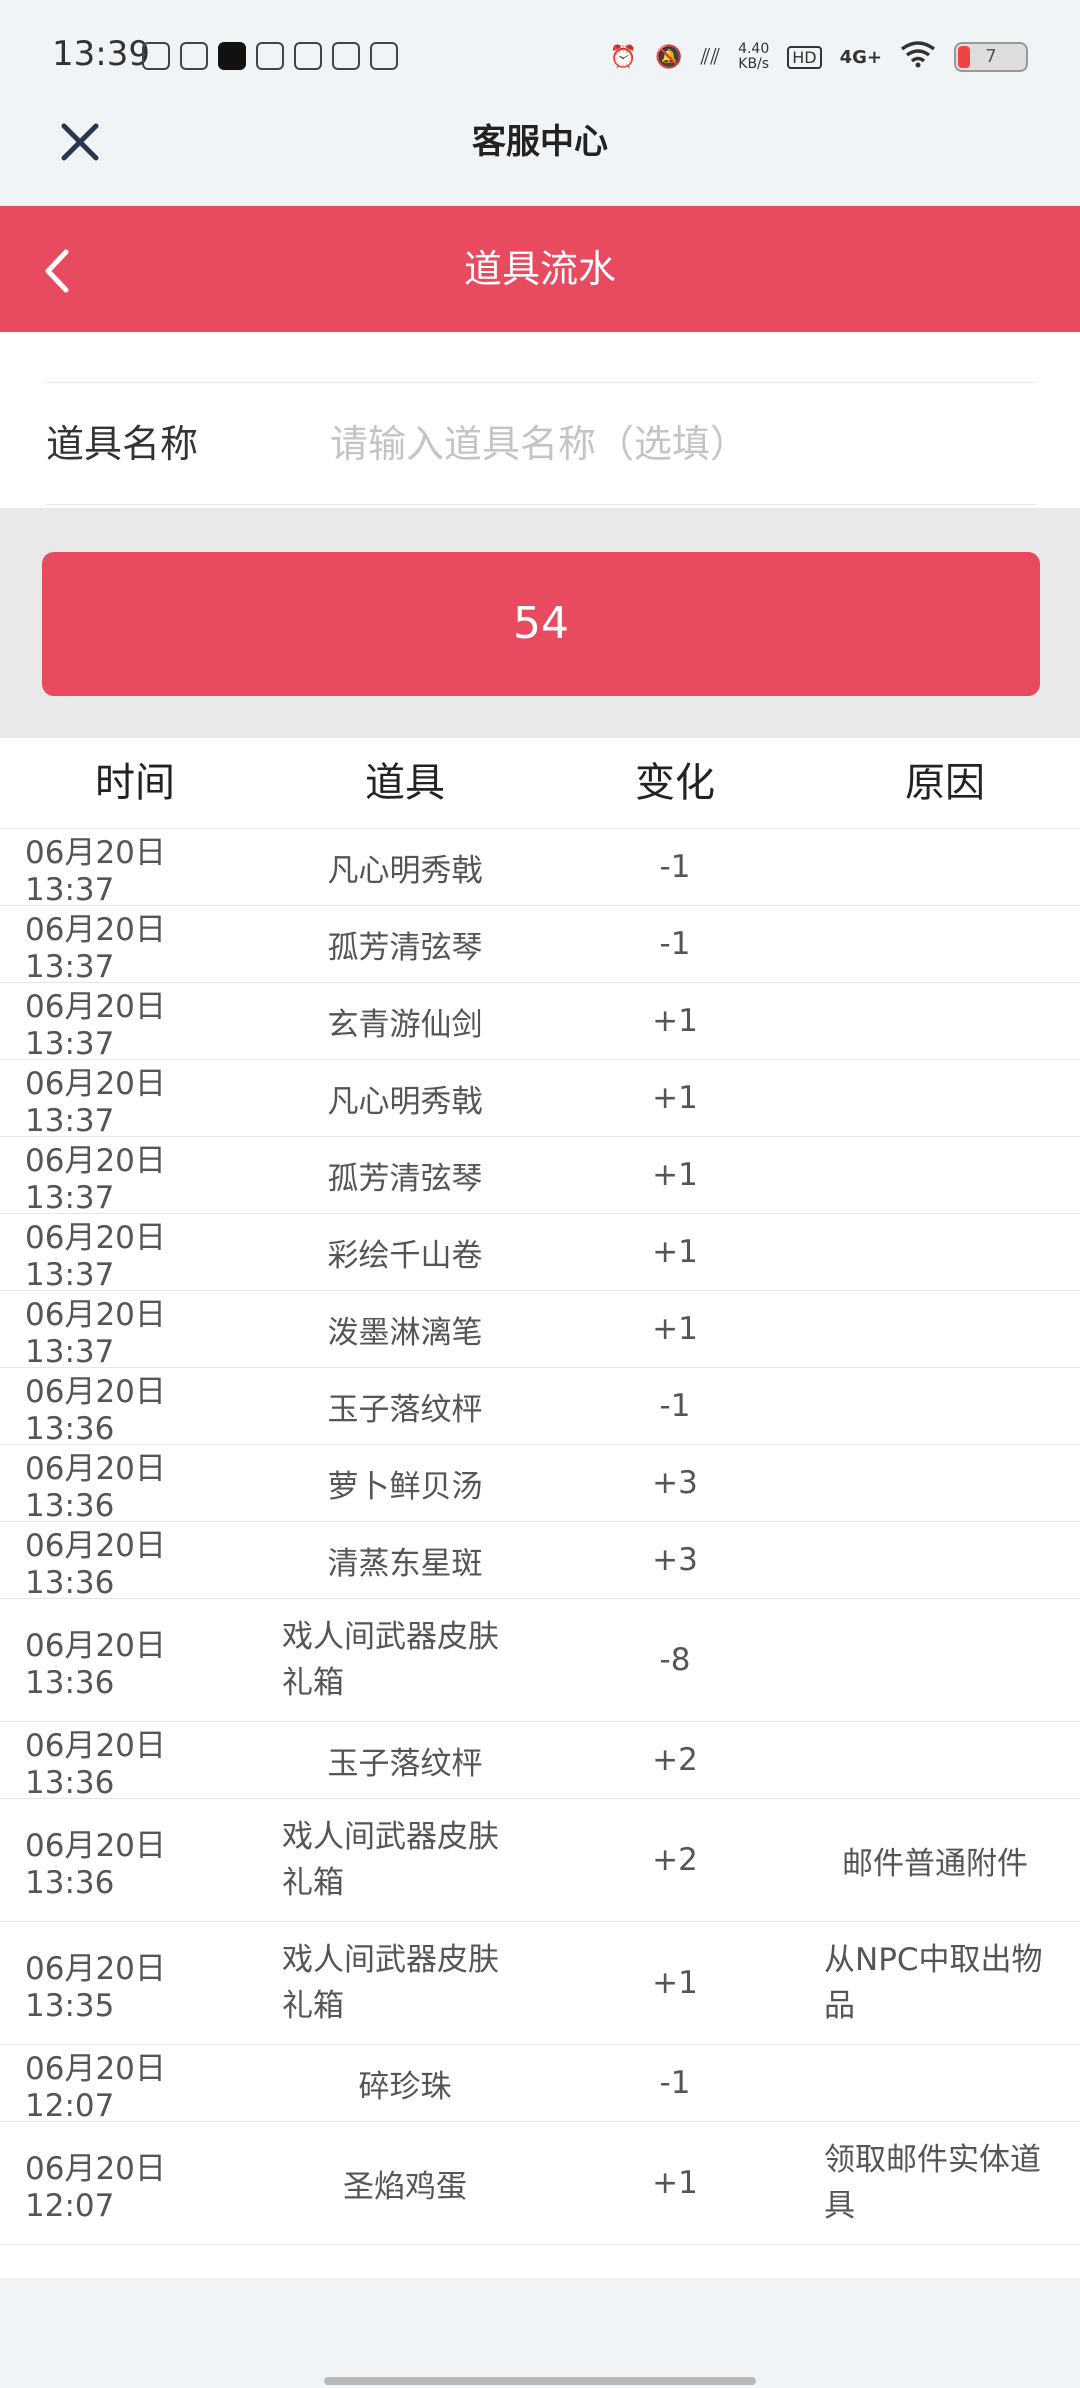 The width and height of the screenshot is (1080, 2388). What do you see at coordinates (754, 64) in the screenshot?
I see `net-speed-unit: KB/s` at bounding box center [754, 64].